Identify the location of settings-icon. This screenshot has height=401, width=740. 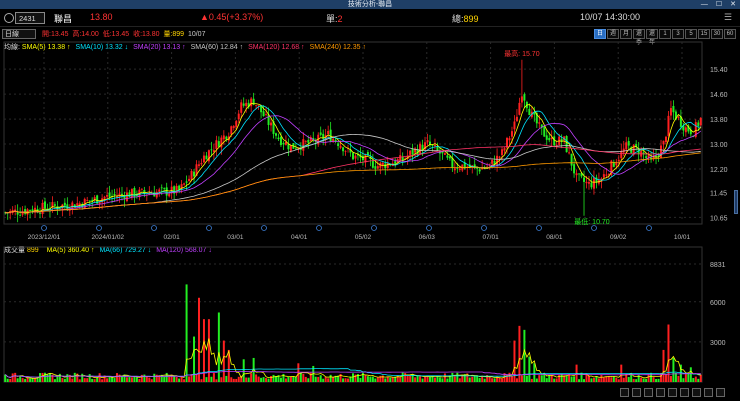
(672, 392).